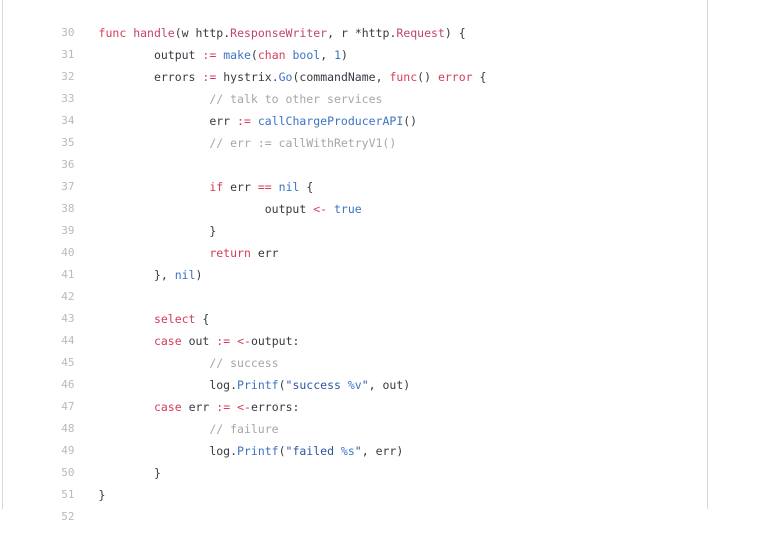  What do you see at coordinates (68, 494) in the screenshot?
I see `line-number: 51` at bounding box center [68, 494].